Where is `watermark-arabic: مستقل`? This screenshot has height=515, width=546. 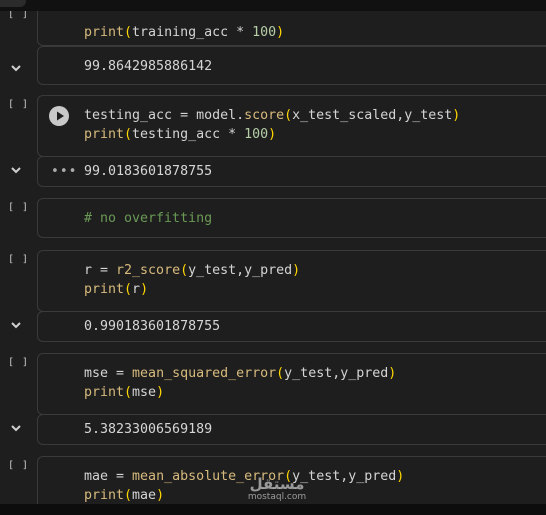
watermark-arabic: مستقل is located at coordinates (277, 484).